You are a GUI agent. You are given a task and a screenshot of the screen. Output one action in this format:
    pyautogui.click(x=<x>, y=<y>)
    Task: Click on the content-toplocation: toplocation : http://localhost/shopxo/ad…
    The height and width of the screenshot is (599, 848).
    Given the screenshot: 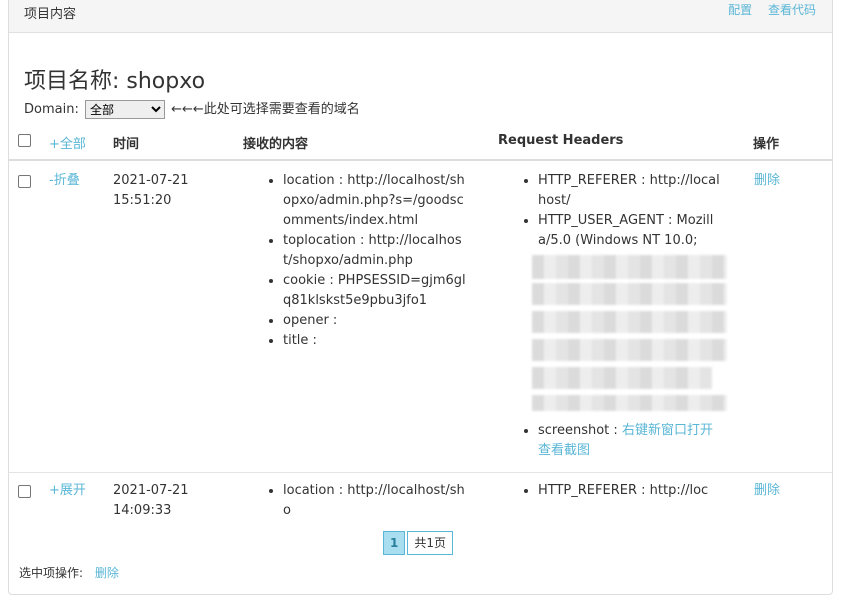 What is the action you would take?
    pyautogui.click(x=375, y=251)
    